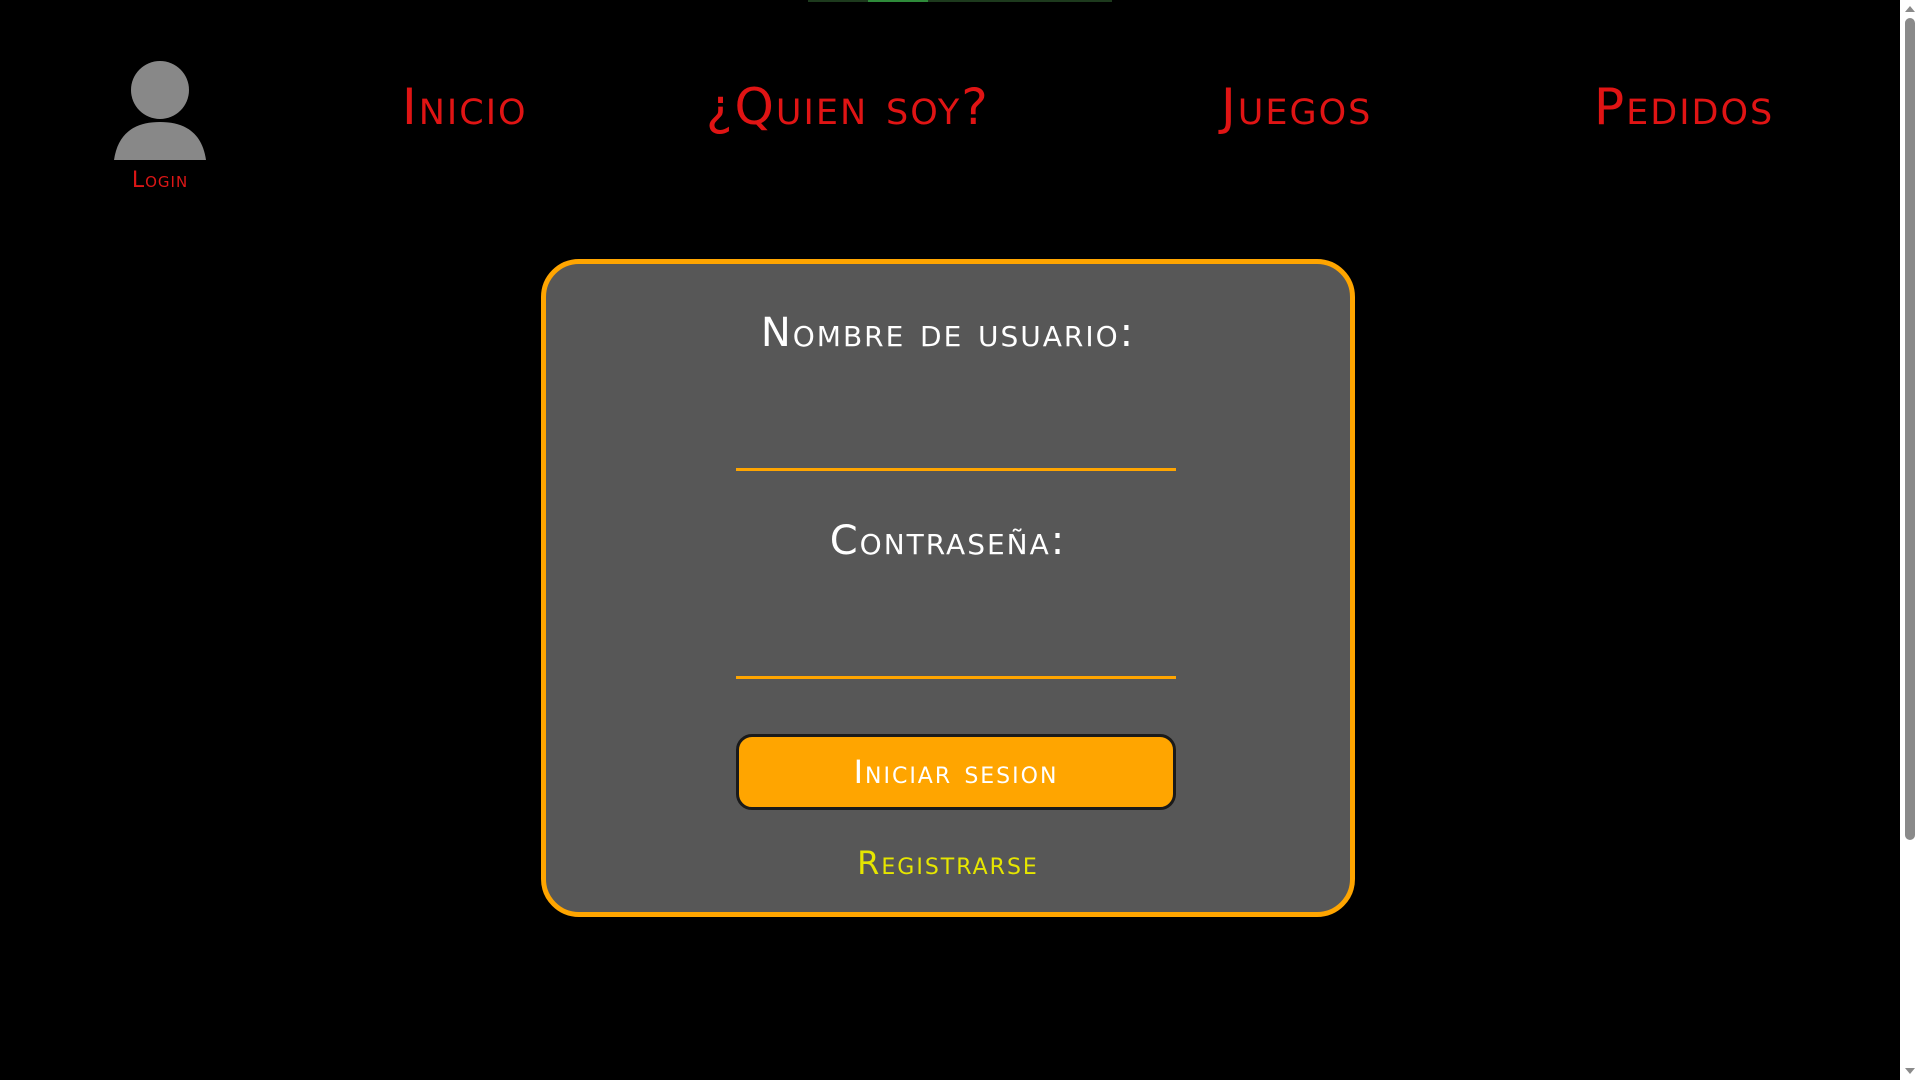 The image size is (1920, 1080). What do you see at coordinates (960, 1) in the screenshot?
I see `top-loading-strip` at bounding box center [960, 1].